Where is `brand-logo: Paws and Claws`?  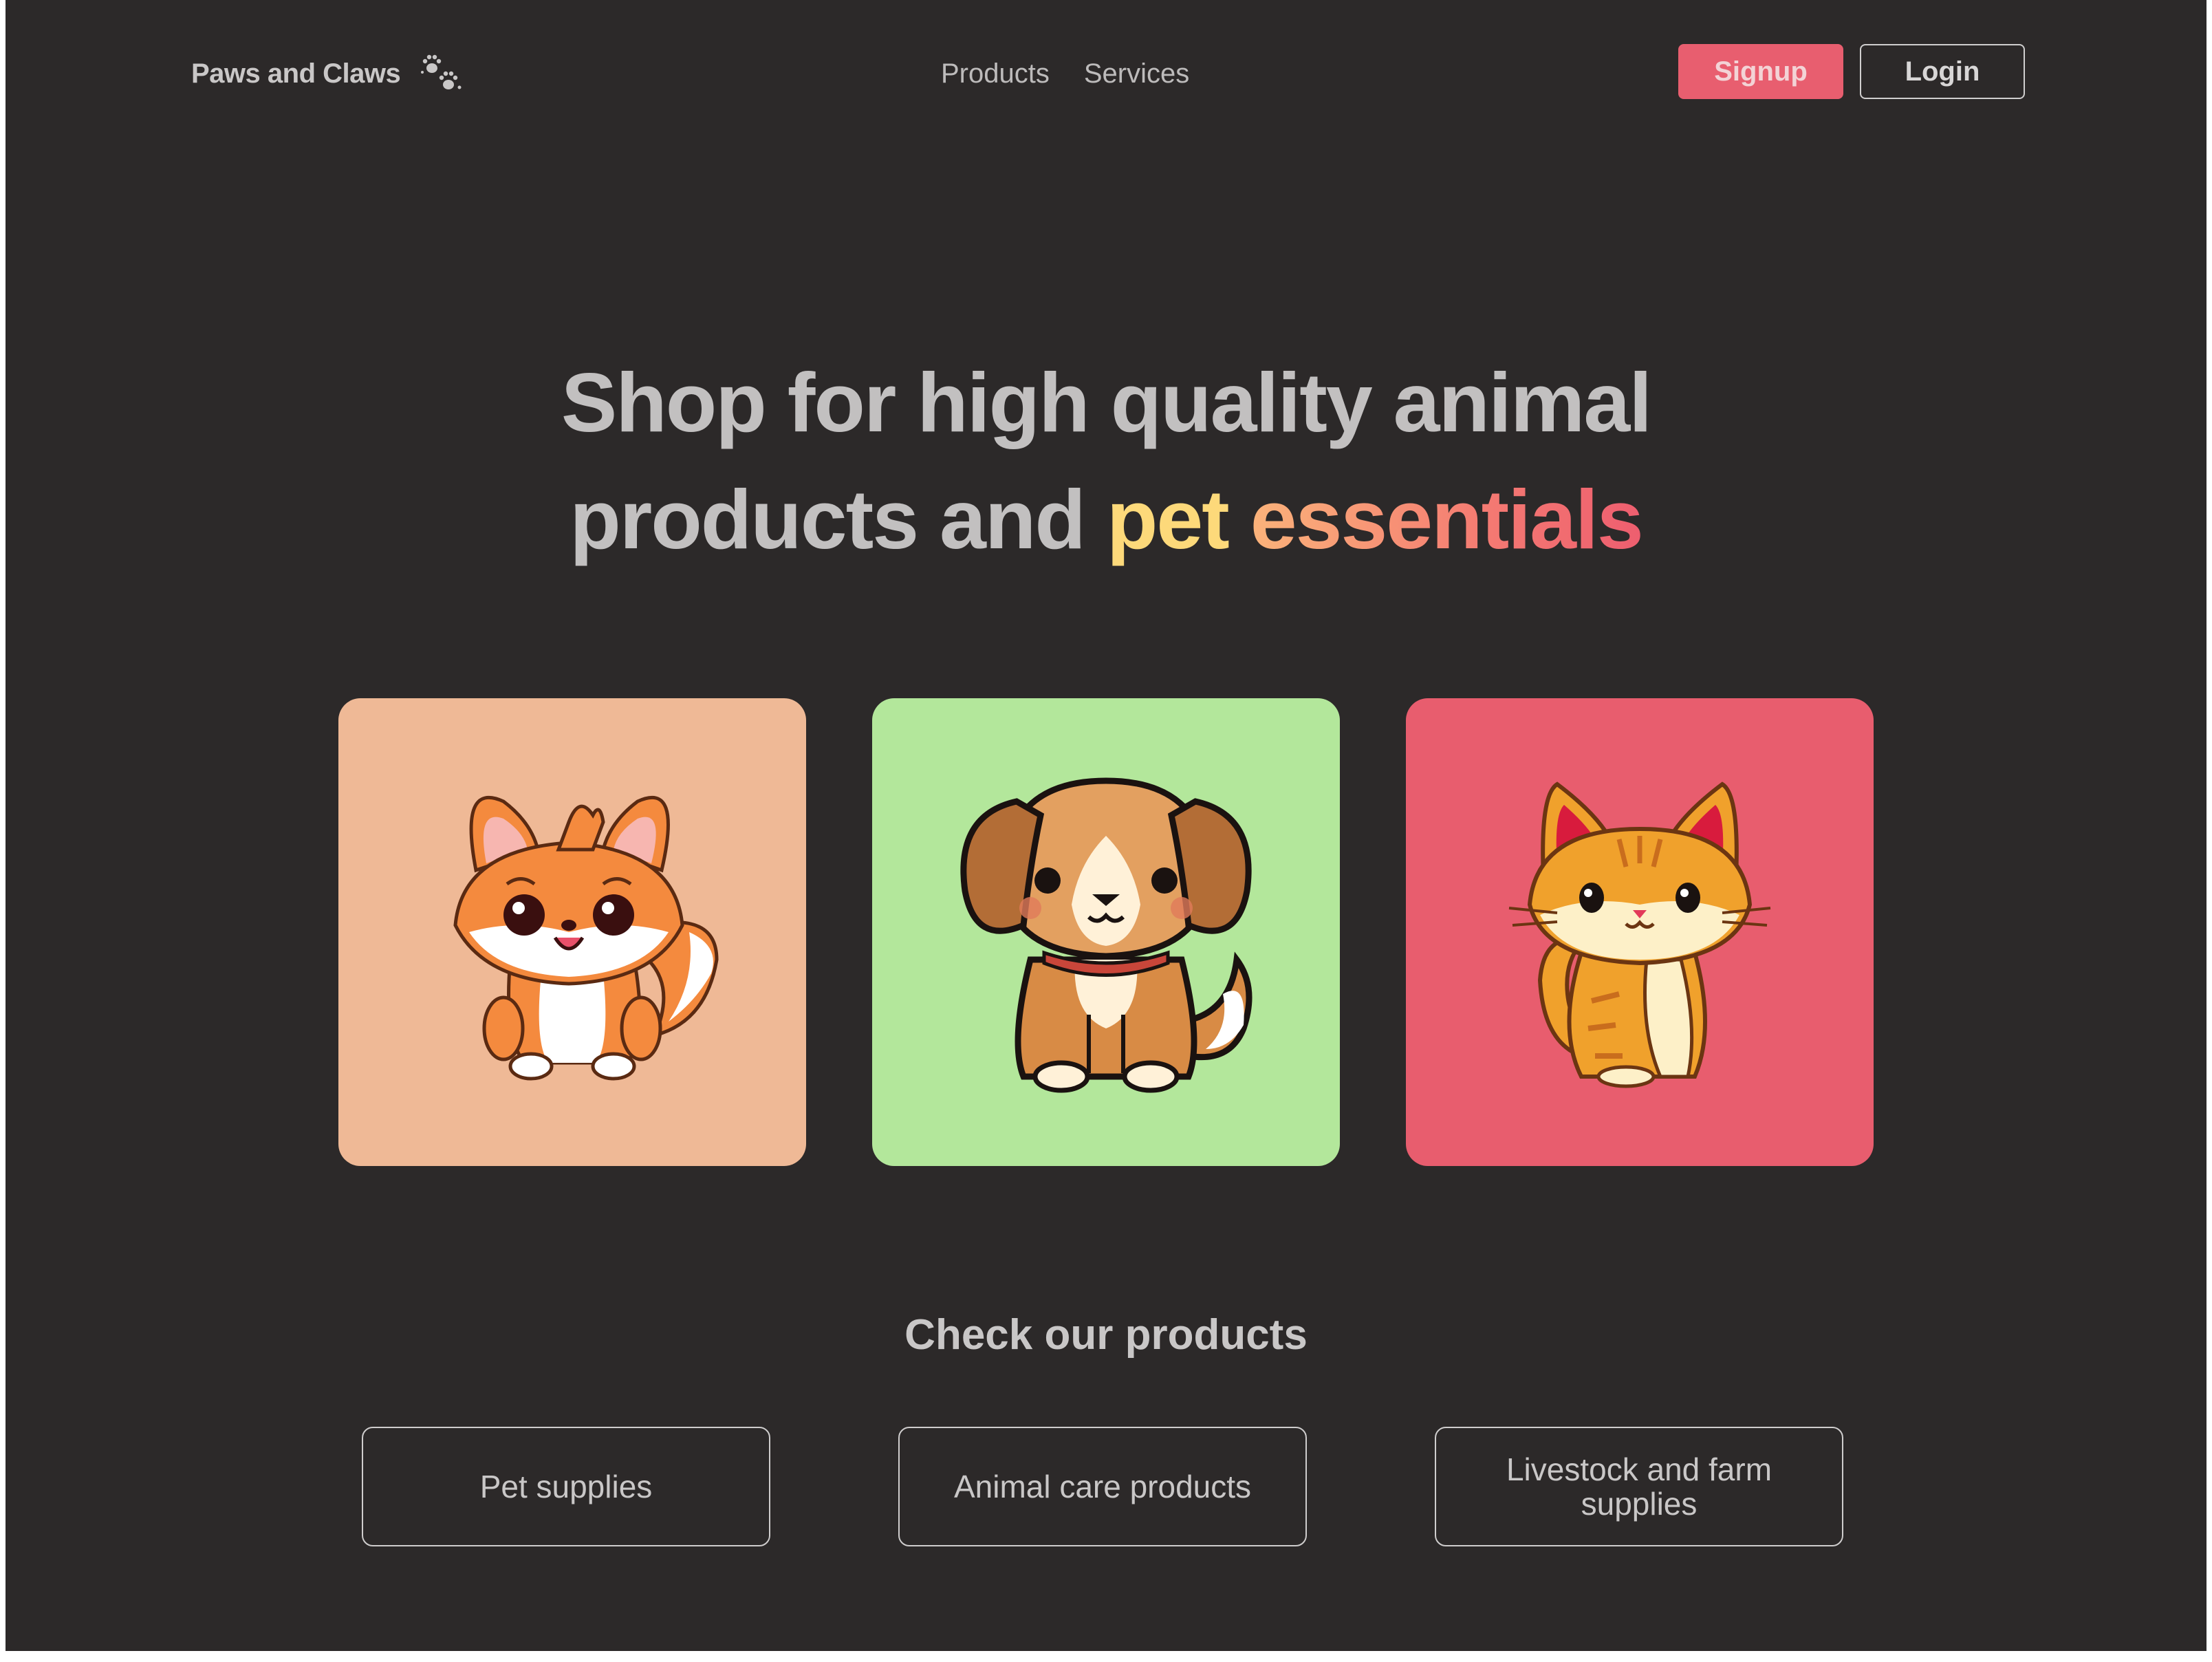 brand-logo: Paws and Claws is located at coordinates (328, 74).